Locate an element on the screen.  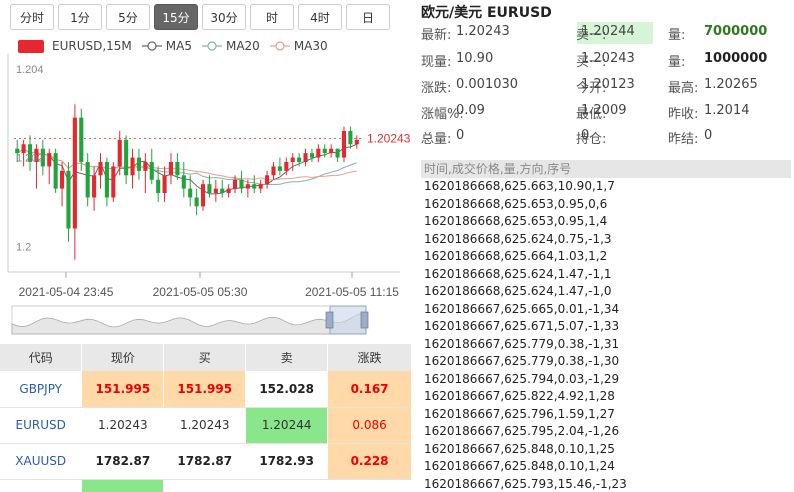
instrument-title: 欧元/美元 EURUSD is located at coordinates (486, 13).